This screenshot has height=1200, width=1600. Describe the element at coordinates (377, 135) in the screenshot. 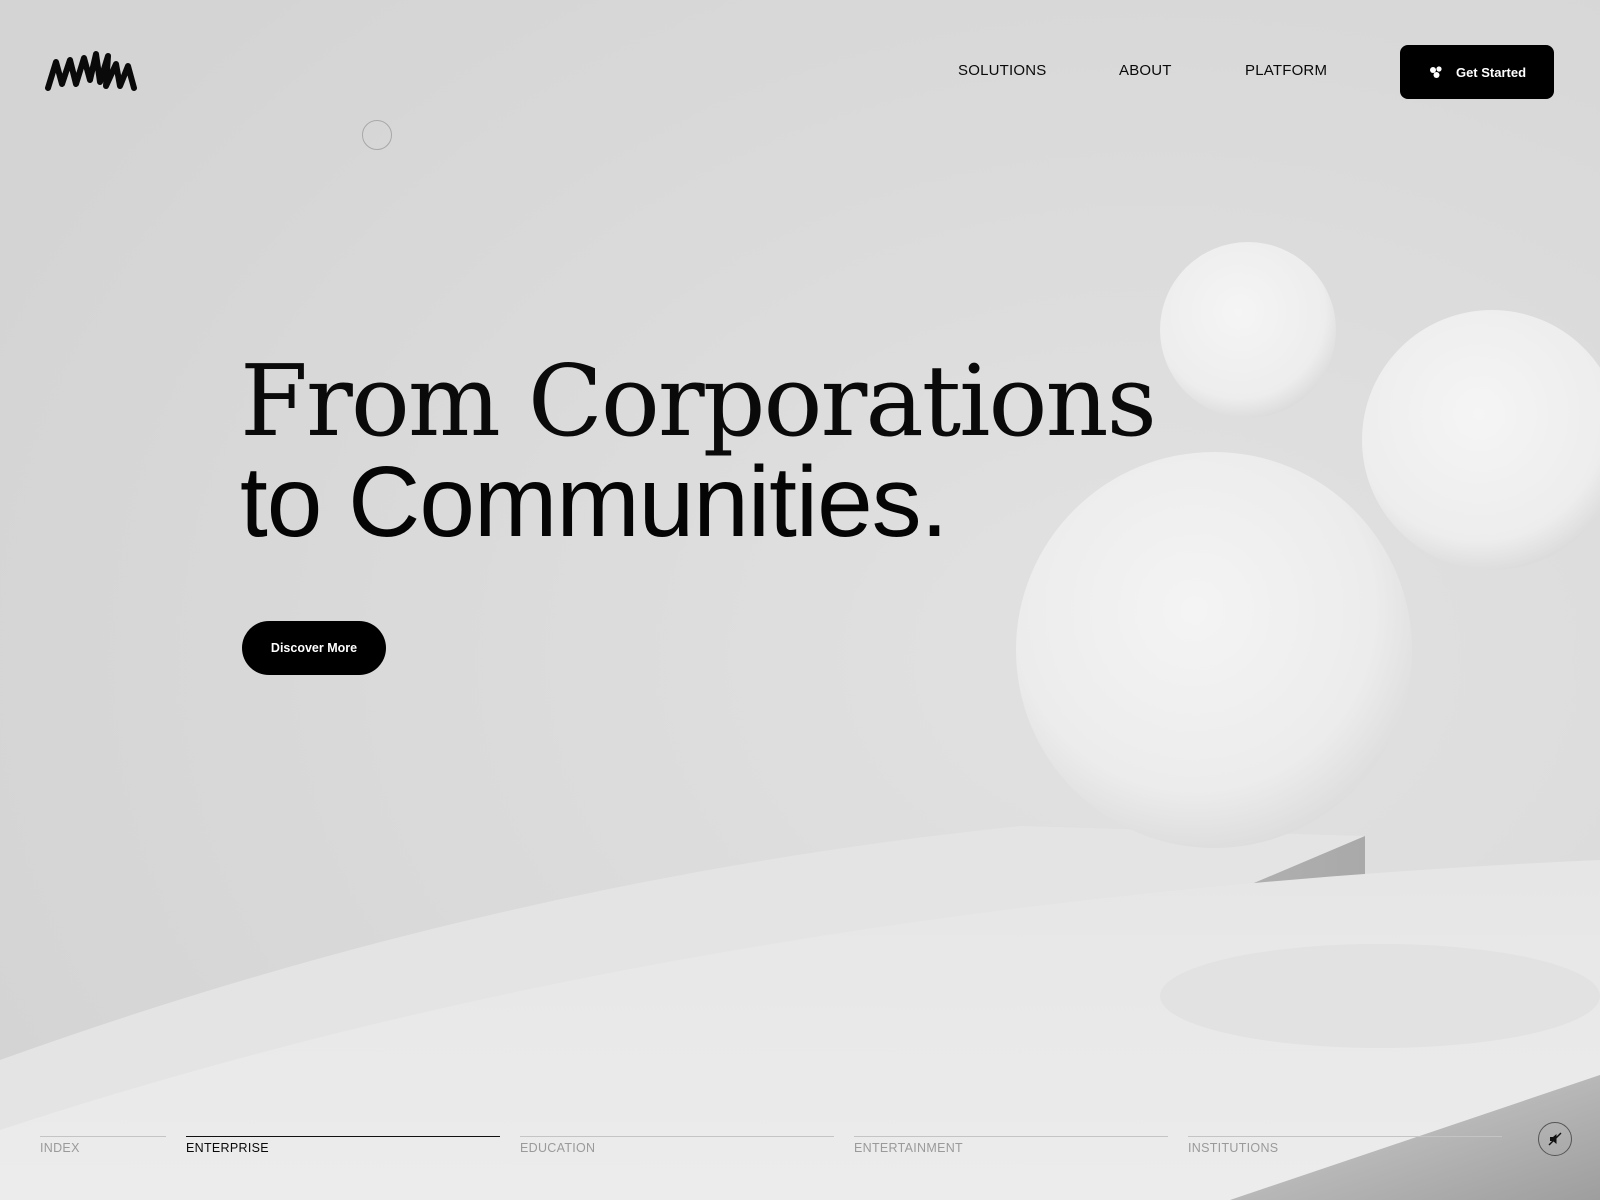

I see `cursor-ring` at that location.